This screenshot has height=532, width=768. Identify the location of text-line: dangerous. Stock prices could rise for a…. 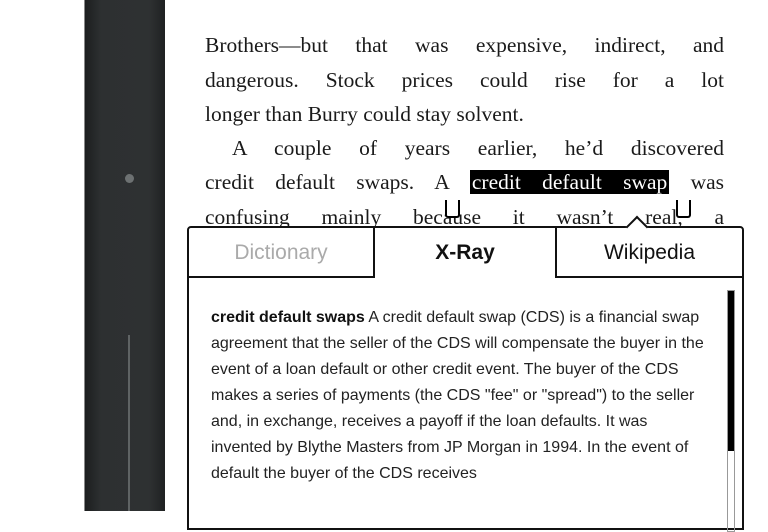
(464, 80).